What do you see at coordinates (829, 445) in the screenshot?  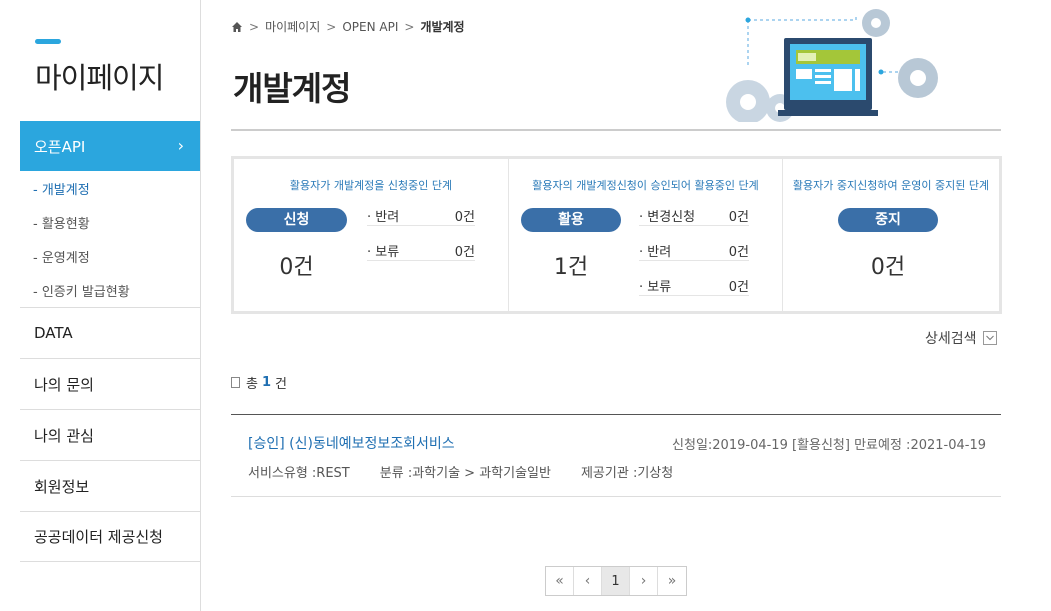 I see `list-item-meta: 신청일:2019-04-19 [활용신청] 만료예정 :2021-04-19` at bounding box center [829, 445].